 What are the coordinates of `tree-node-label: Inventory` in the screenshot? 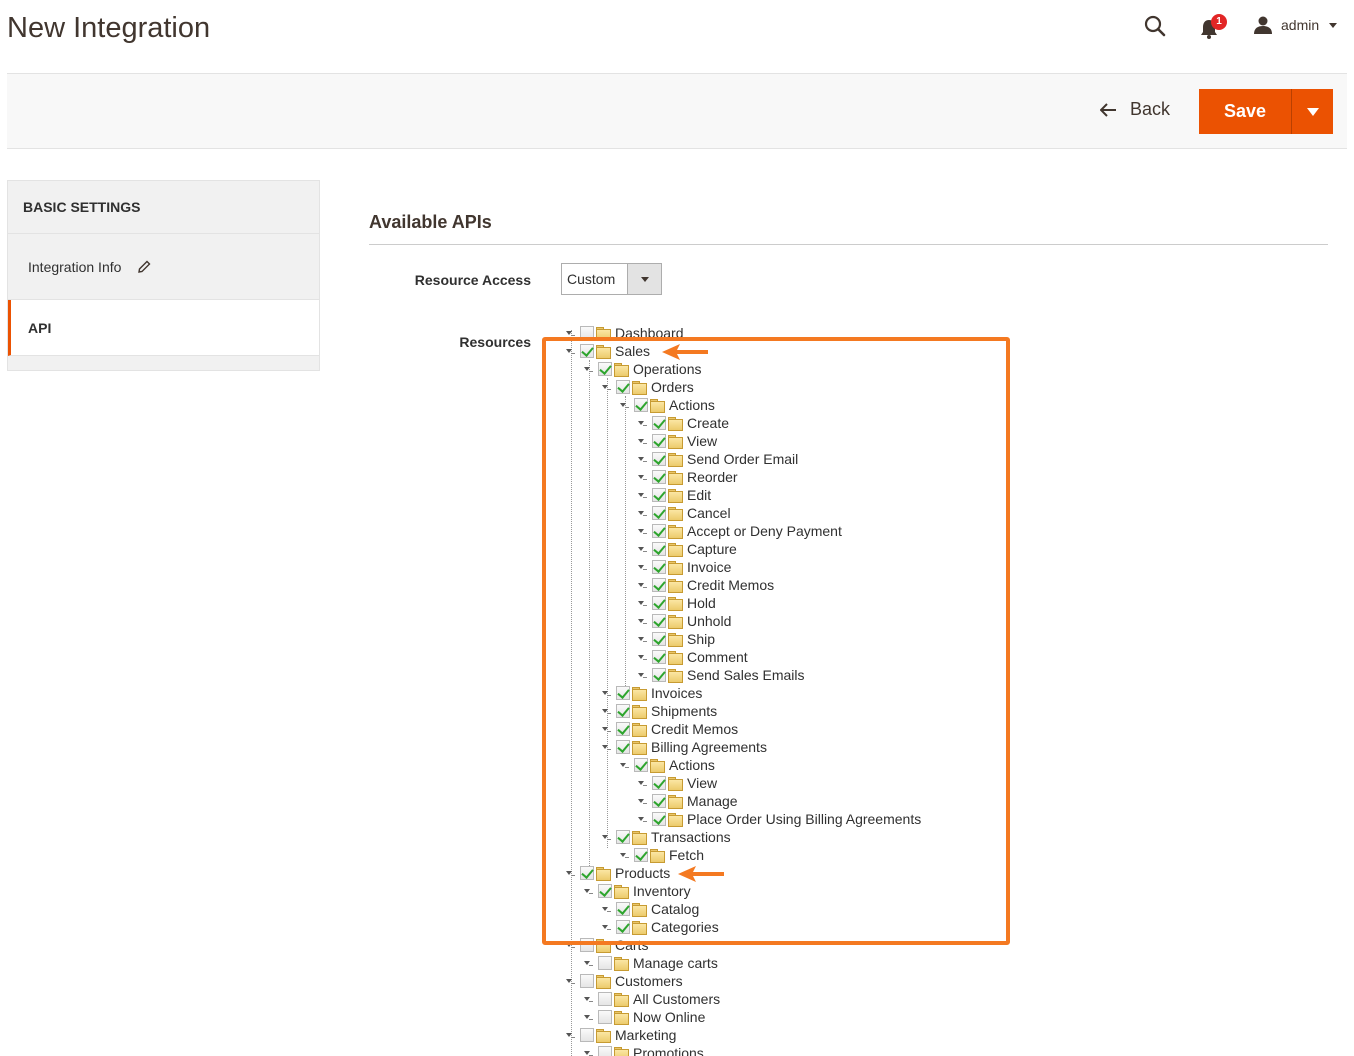 It's located at (662, 891).